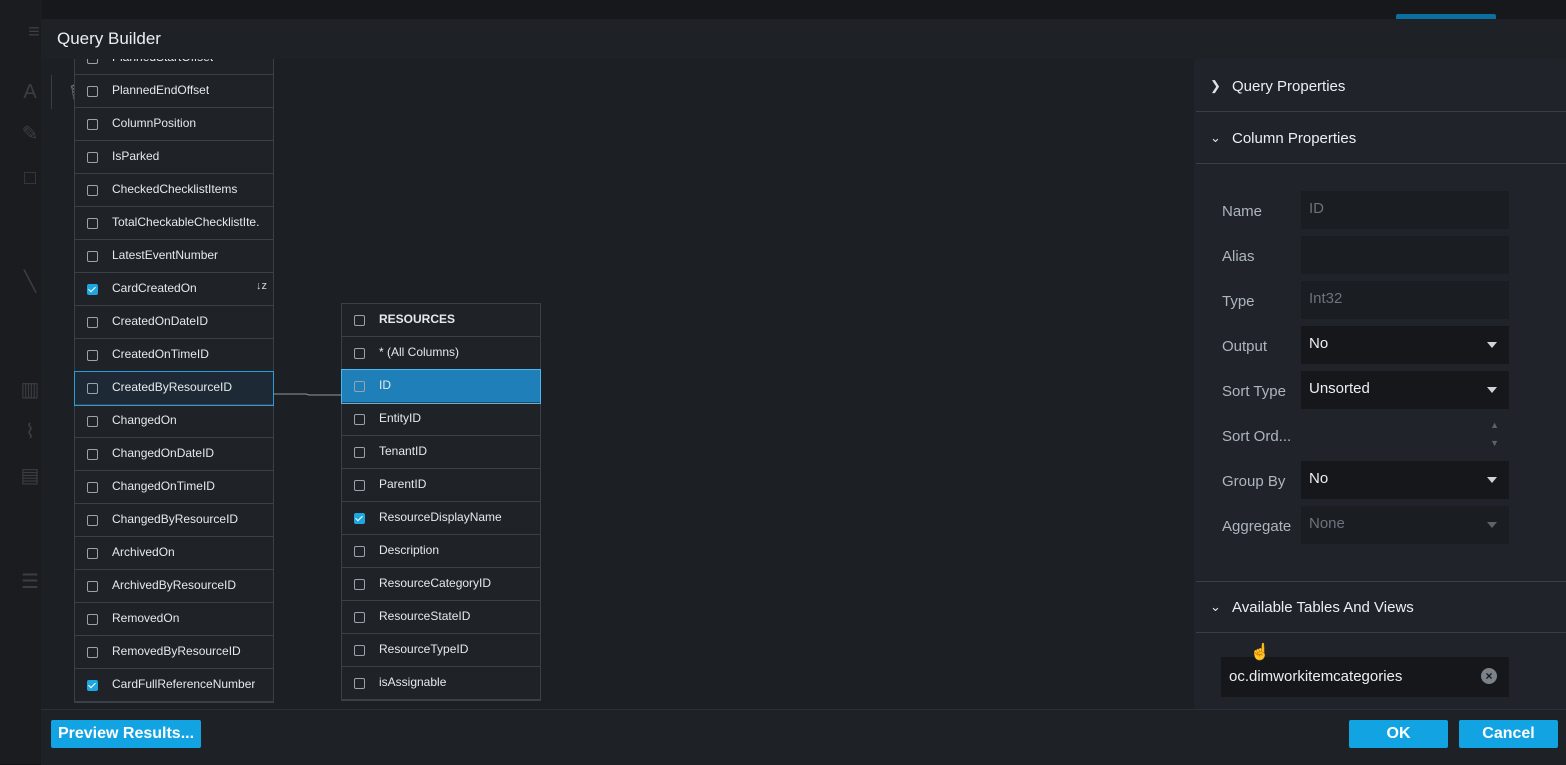  What do you see at coordinates (400, 418) in the screenshot?
I see `column-name: EntityID` at bounding box center [400, 418].